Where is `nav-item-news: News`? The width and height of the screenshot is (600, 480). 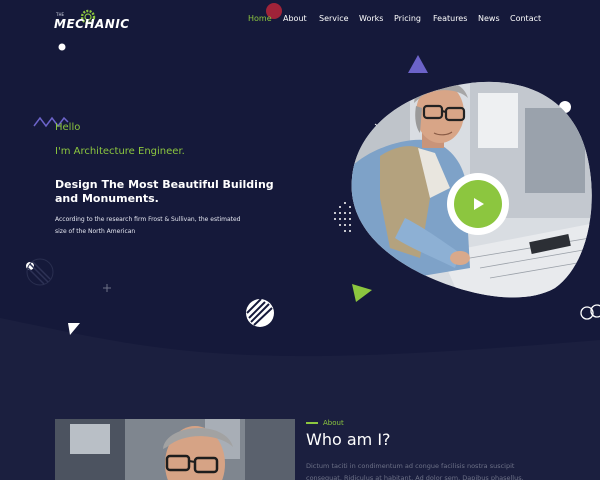
nav-item-news: News is located at coordinates (489, 18).